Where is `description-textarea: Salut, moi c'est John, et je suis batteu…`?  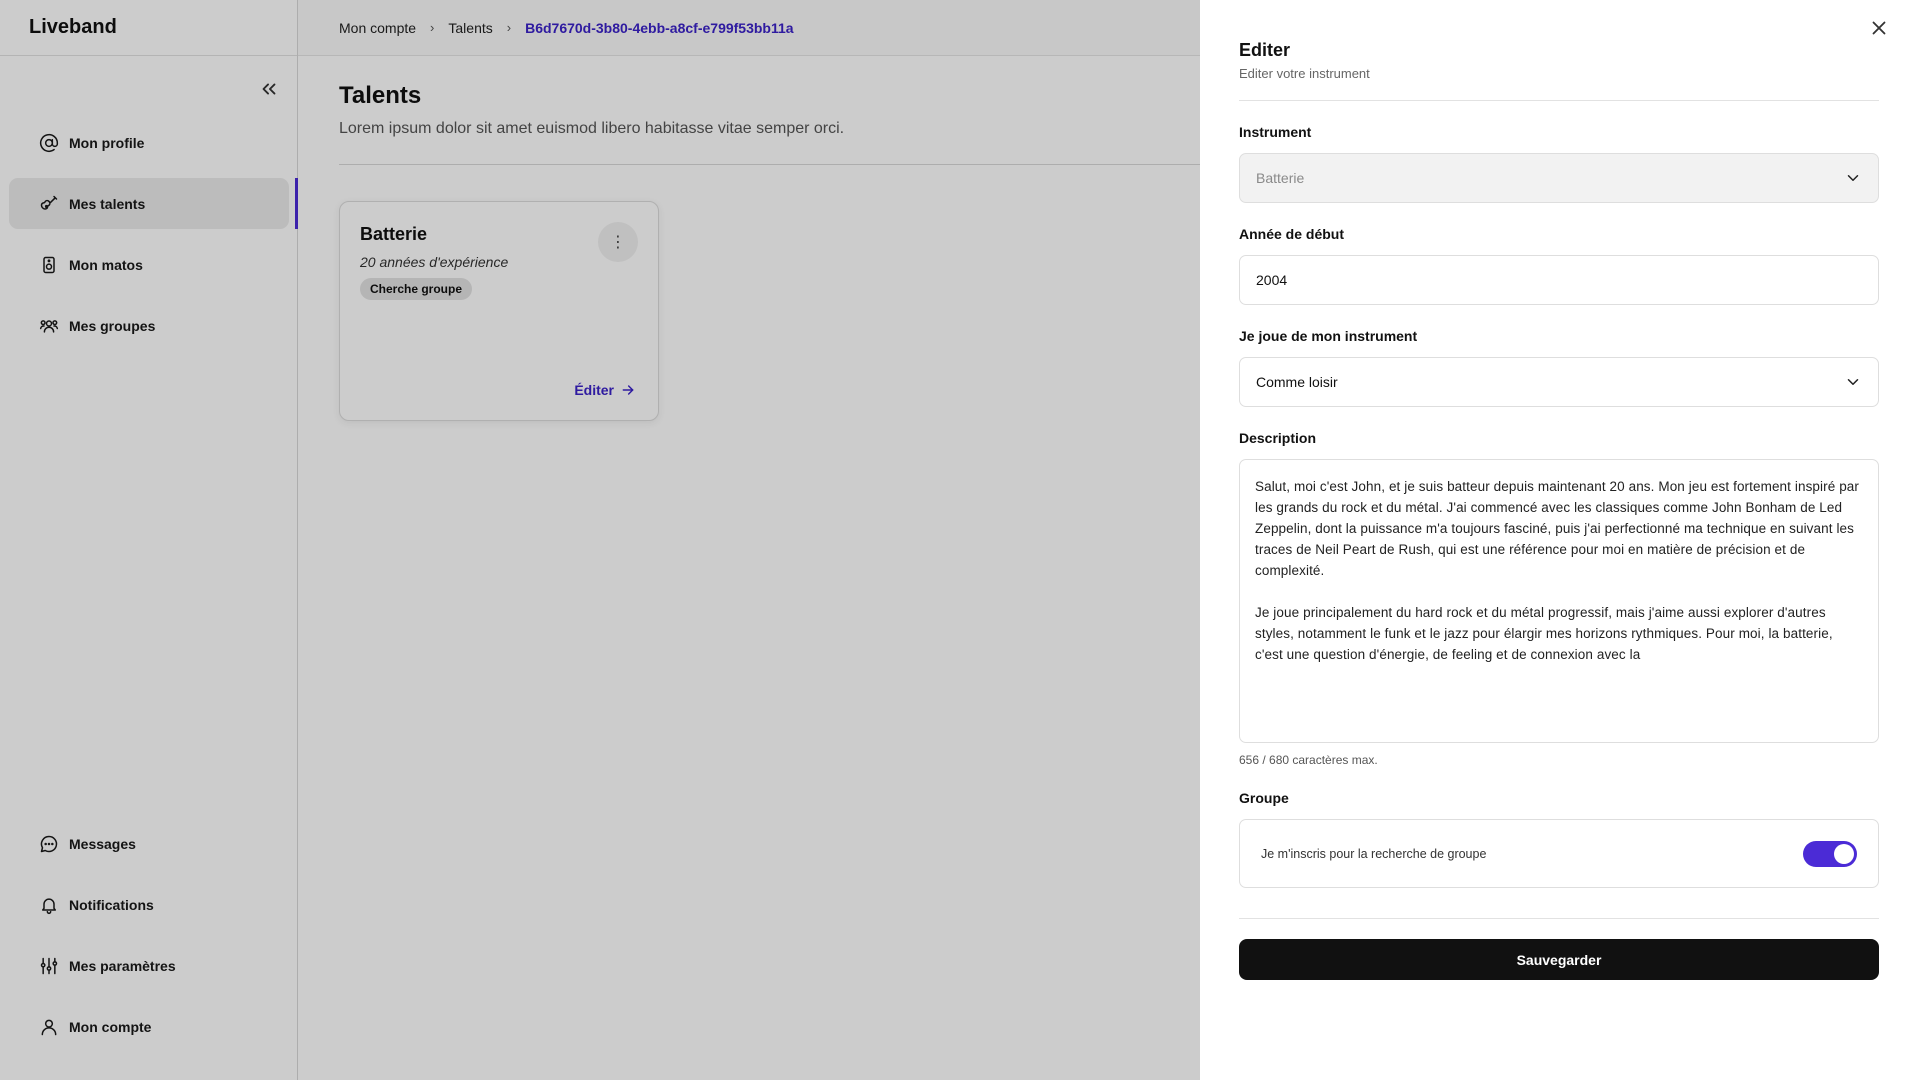 description-textarea: Salut, moi c'est John, et je suis batteu… is located at coordinates (1559, 601).